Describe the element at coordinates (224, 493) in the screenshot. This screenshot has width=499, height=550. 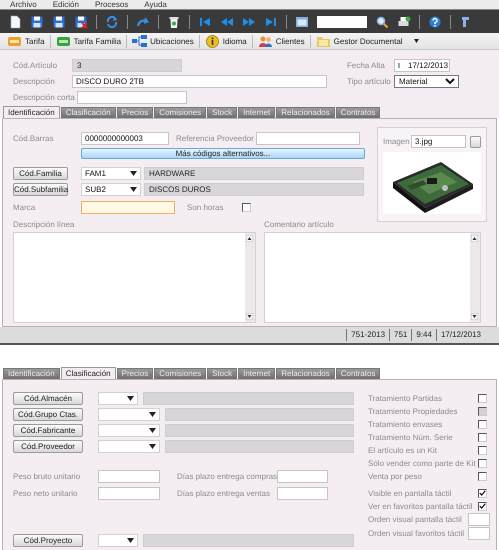
I see `field-label: Días plazo entrega ventas` at that location.